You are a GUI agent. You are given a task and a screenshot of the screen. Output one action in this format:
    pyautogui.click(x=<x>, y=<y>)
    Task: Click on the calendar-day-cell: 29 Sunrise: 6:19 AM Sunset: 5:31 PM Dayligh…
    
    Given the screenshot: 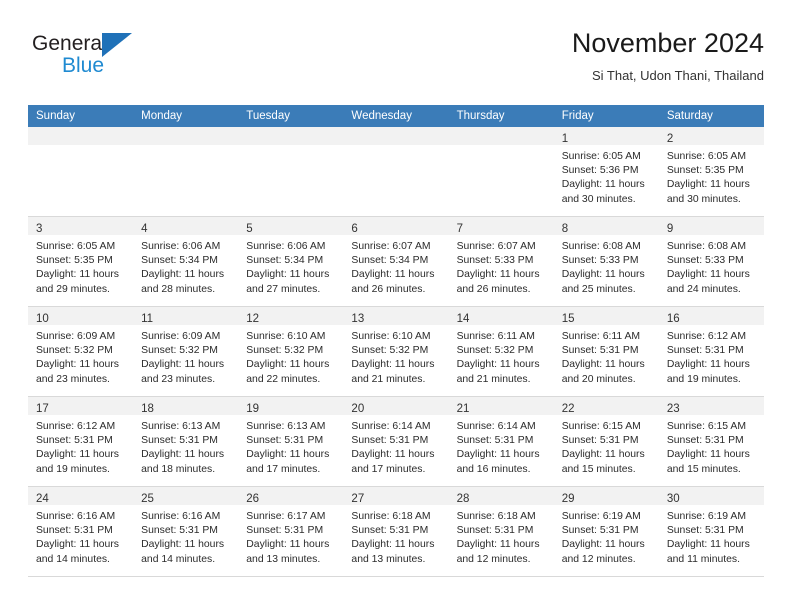 What is the action you would take?
    pyautogui.click(x=606, y=531)
    